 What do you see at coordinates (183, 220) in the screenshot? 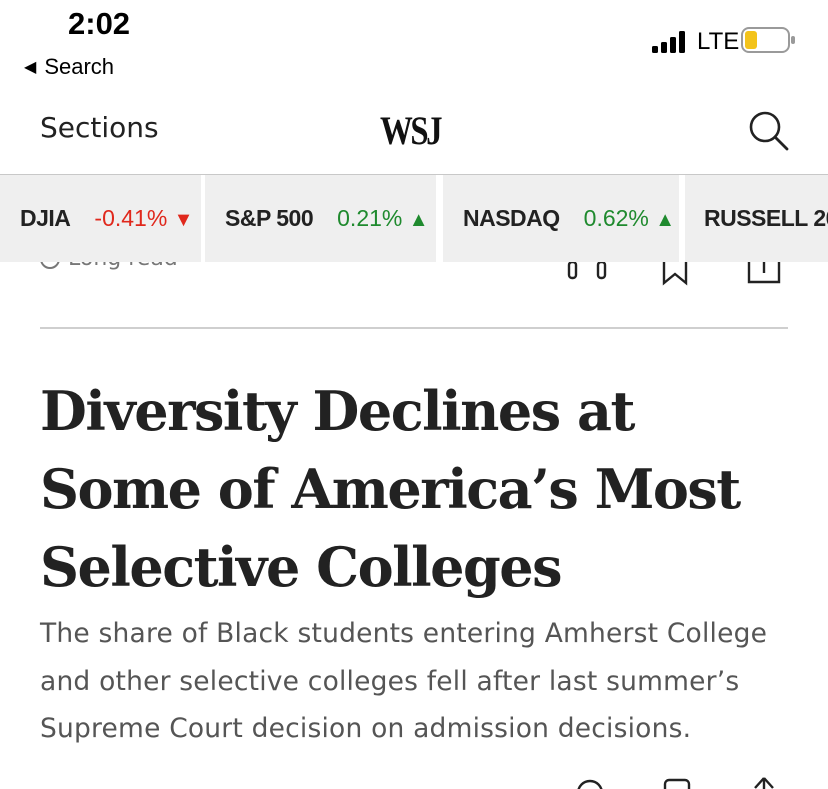
I see `down-triangle-icon: ▼` at bounding box center [183, 220].